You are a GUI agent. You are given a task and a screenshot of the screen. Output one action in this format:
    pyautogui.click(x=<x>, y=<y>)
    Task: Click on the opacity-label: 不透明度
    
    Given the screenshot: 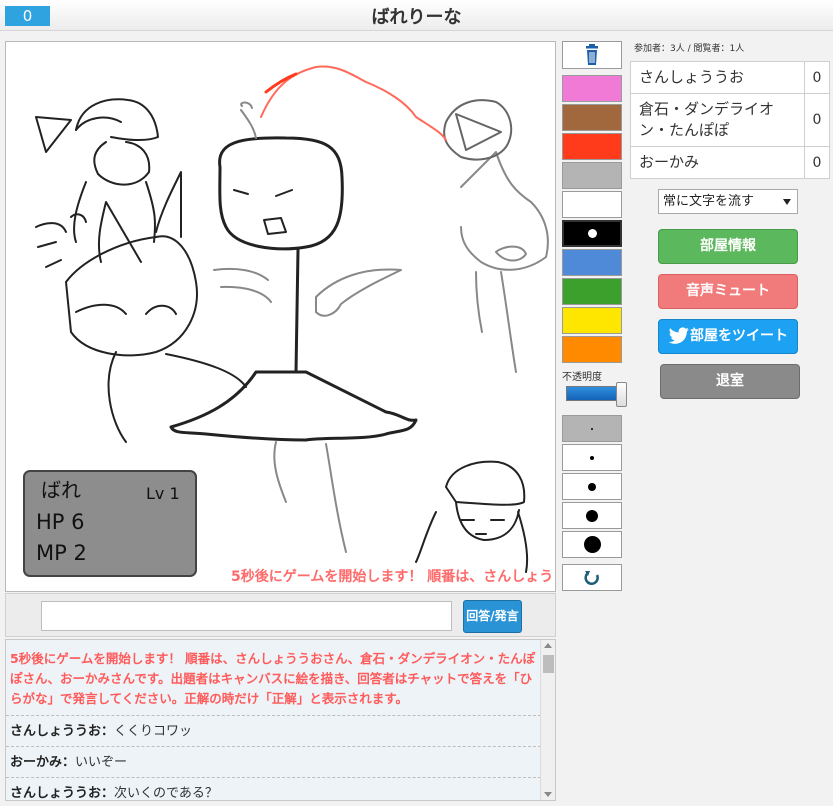 What is the action you would take?
    pyautogui.click(x=582, y=377)
    